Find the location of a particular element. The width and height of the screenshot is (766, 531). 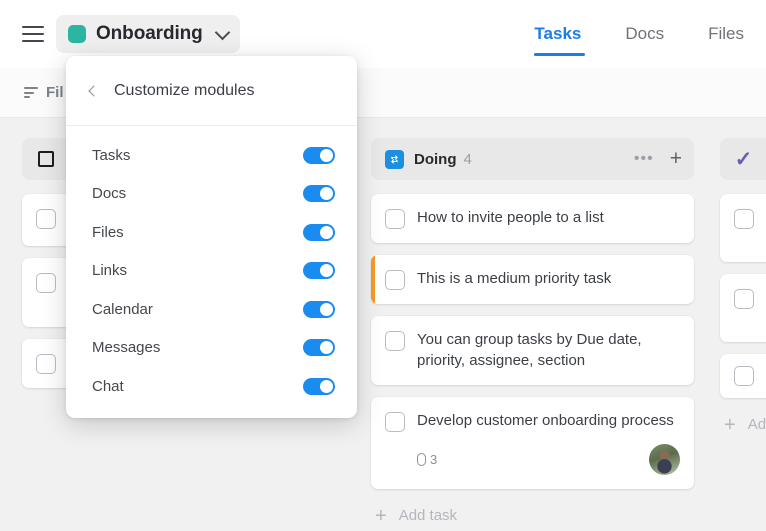

paperclip-icon is located at coordinates (421, 460).